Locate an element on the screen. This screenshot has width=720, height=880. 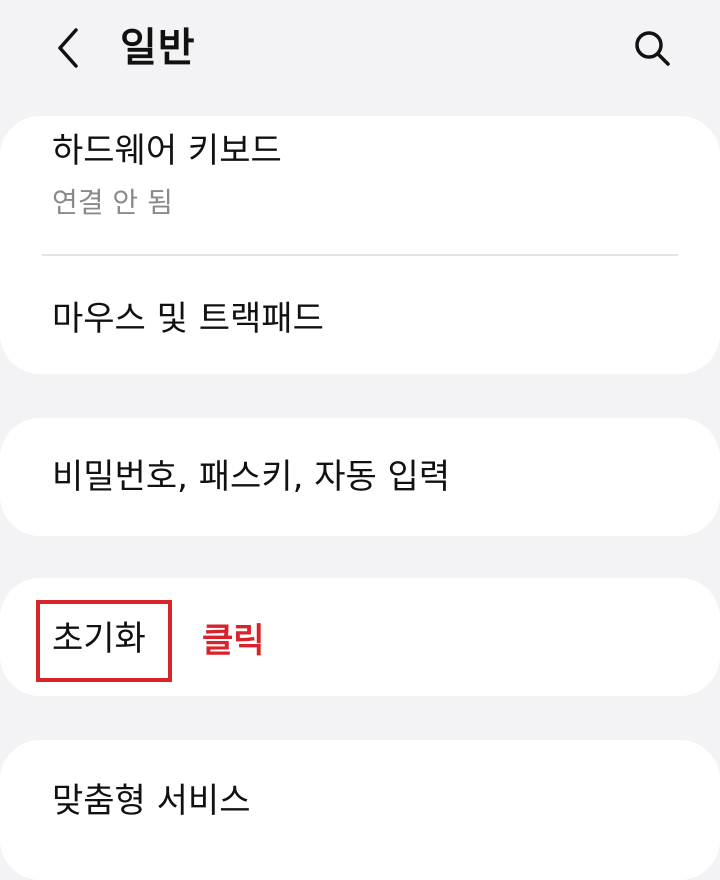
back-button is located at coordinates (68, 48).